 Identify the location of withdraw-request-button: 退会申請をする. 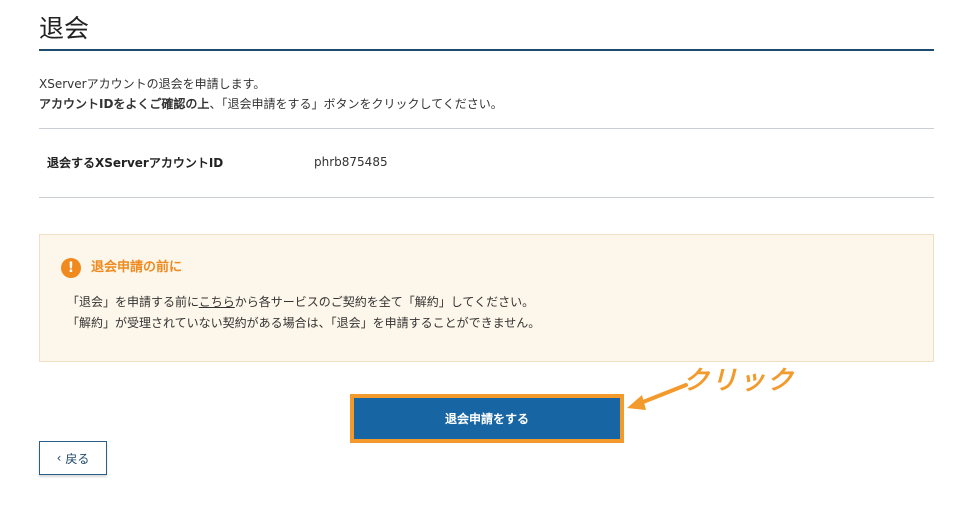
(487, 418).